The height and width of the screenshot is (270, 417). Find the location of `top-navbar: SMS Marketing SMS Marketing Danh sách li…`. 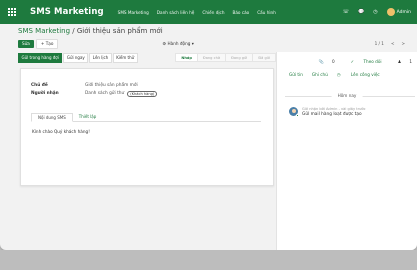

top-navbar: SMS Marketing SMS Marketing Danh sách li… is located at coordinates (208, 12).